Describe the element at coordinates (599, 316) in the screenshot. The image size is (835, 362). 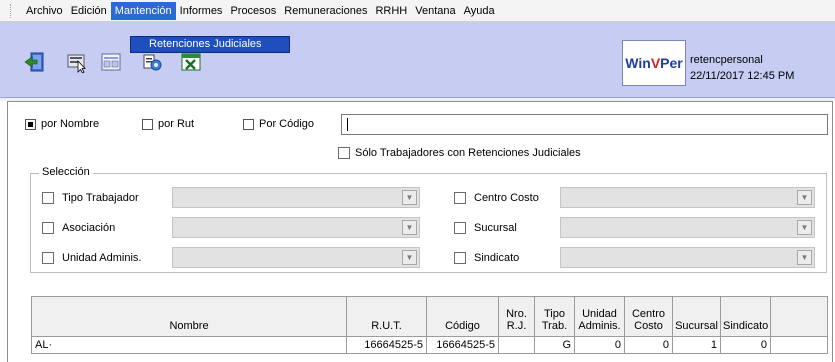
I see `col-unidad-adminis: Unidad Adminis.` at that location.